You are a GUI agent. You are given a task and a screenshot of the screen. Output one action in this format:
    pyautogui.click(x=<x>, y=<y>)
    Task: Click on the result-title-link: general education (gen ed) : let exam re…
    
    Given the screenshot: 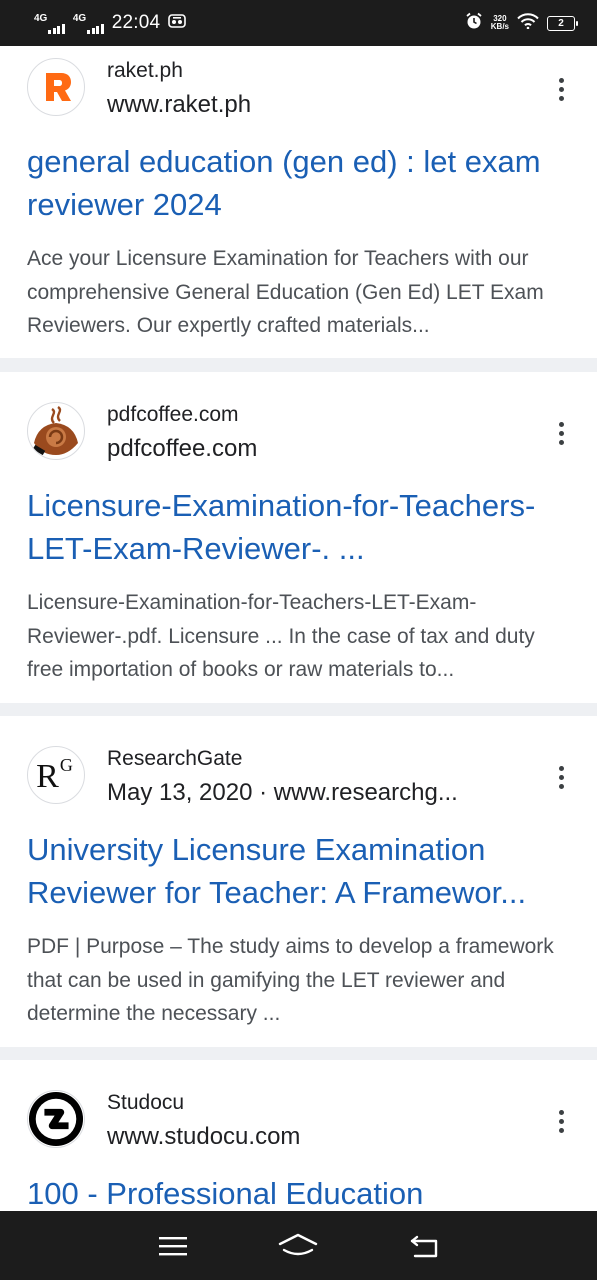 What is the action you would take?
    pyautogui.click(x=299, y=183)
    